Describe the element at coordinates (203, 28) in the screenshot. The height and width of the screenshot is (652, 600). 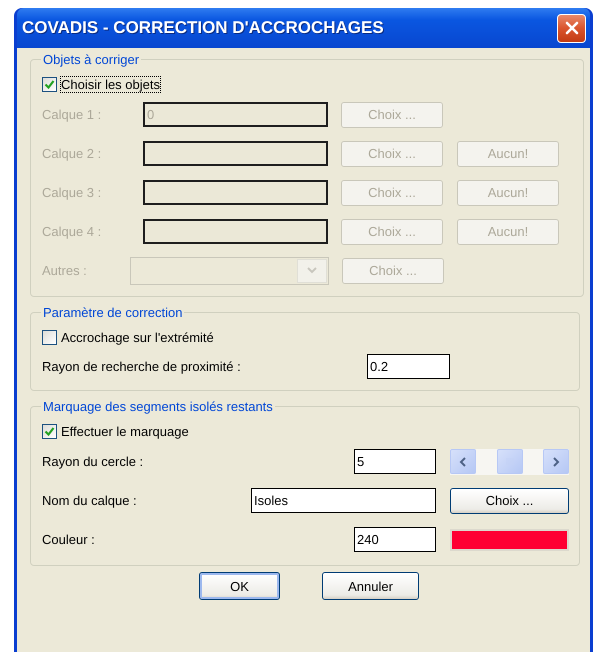
I see `window-title: COVADIS - CORRECTION D'ACCROCHAGES` at that location.